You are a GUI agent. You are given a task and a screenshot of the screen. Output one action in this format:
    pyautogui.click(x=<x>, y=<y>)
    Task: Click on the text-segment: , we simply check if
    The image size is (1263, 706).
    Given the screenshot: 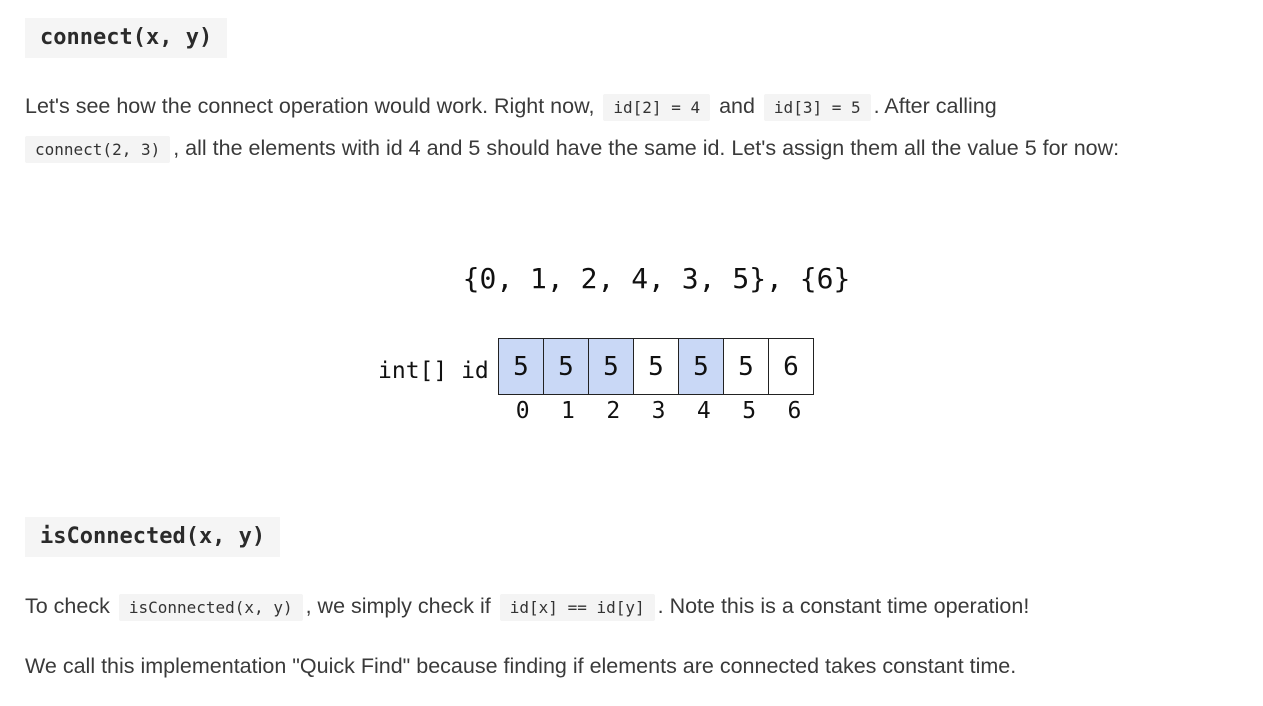 What is the action you would take?
    pyautogui.click(x=401, y=606)
    